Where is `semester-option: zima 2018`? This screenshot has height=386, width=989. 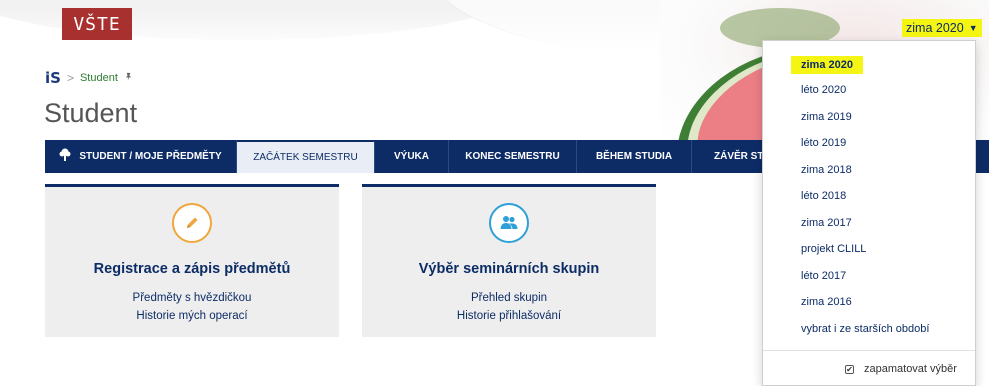
semester-option: zima 2018 is located at coordinates (826, 170).